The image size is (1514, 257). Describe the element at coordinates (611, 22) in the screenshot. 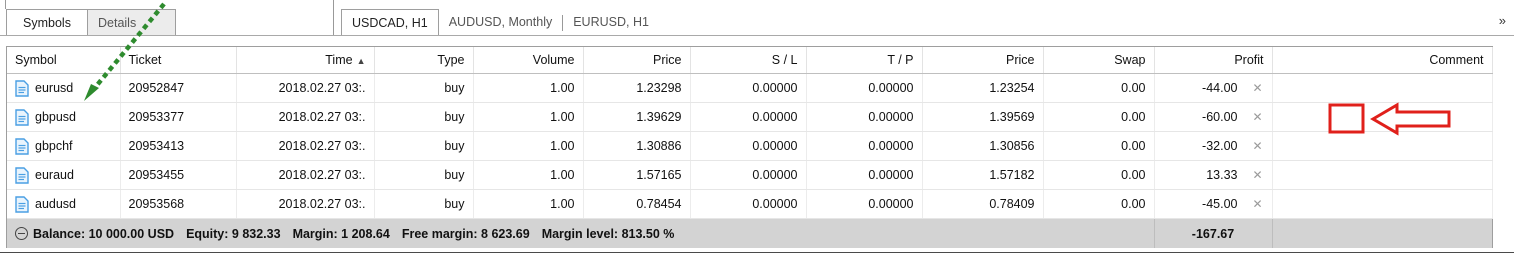

I see `tab-chart-eurusd: EURUSD, H1` at that location.